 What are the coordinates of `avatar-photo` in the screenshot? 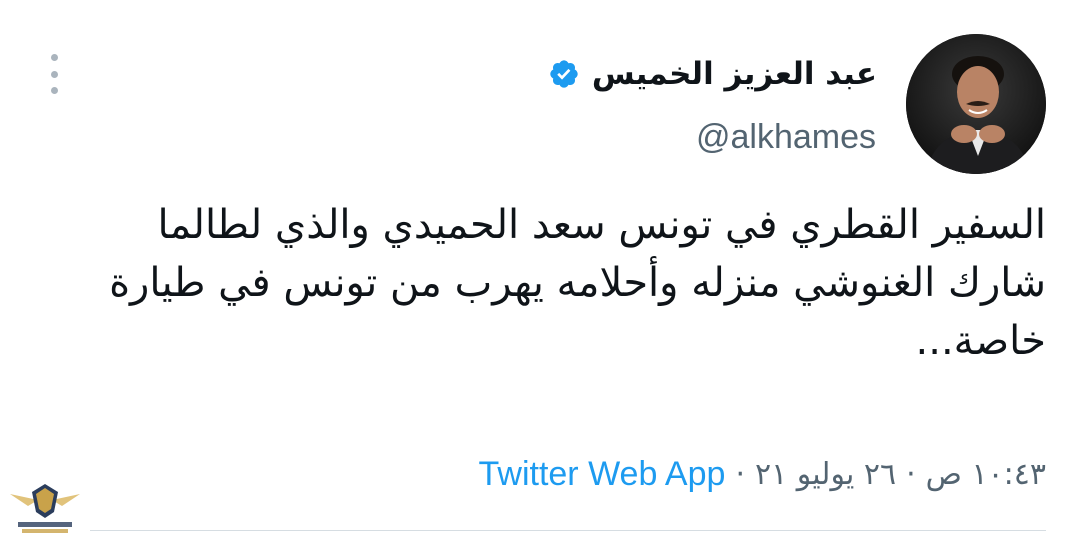 It's located at (976, 104).